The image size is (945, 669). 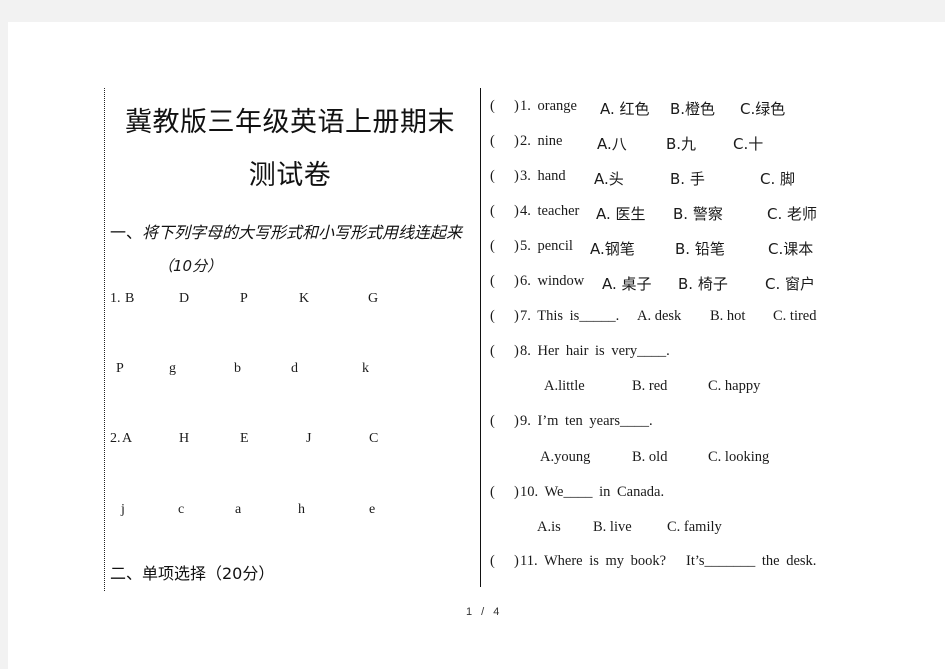 I want to click on option-c: C. looking, so click(x=739, y=457).